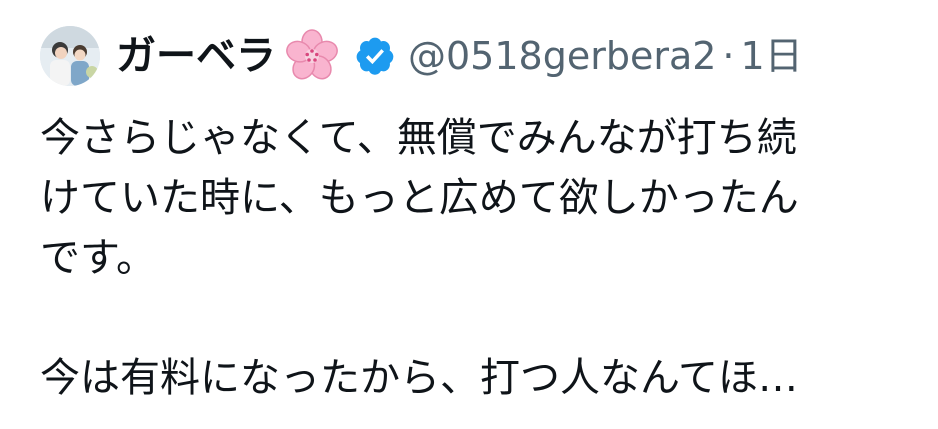 Image resolution: width=938 pixels, height=429 pixels. Describe the element at coordinates (98, 258) in the screenshot. I see `tweet-text-line: です。` at that location.